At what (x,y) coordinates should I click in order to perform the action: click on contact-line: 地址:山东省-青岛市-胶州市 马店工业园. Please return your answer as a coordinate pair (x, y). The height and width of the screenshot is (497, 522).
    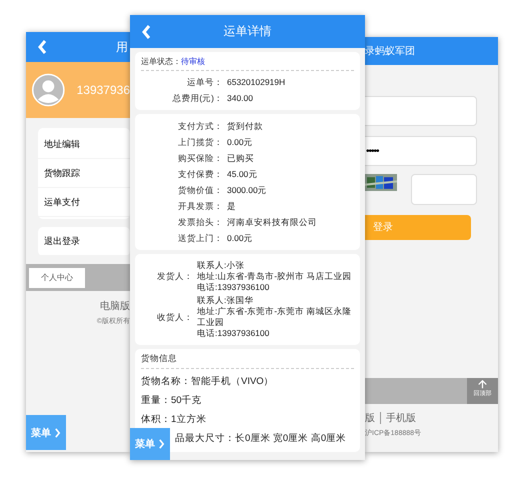
    Looking at the image, I should click on (274, 276).